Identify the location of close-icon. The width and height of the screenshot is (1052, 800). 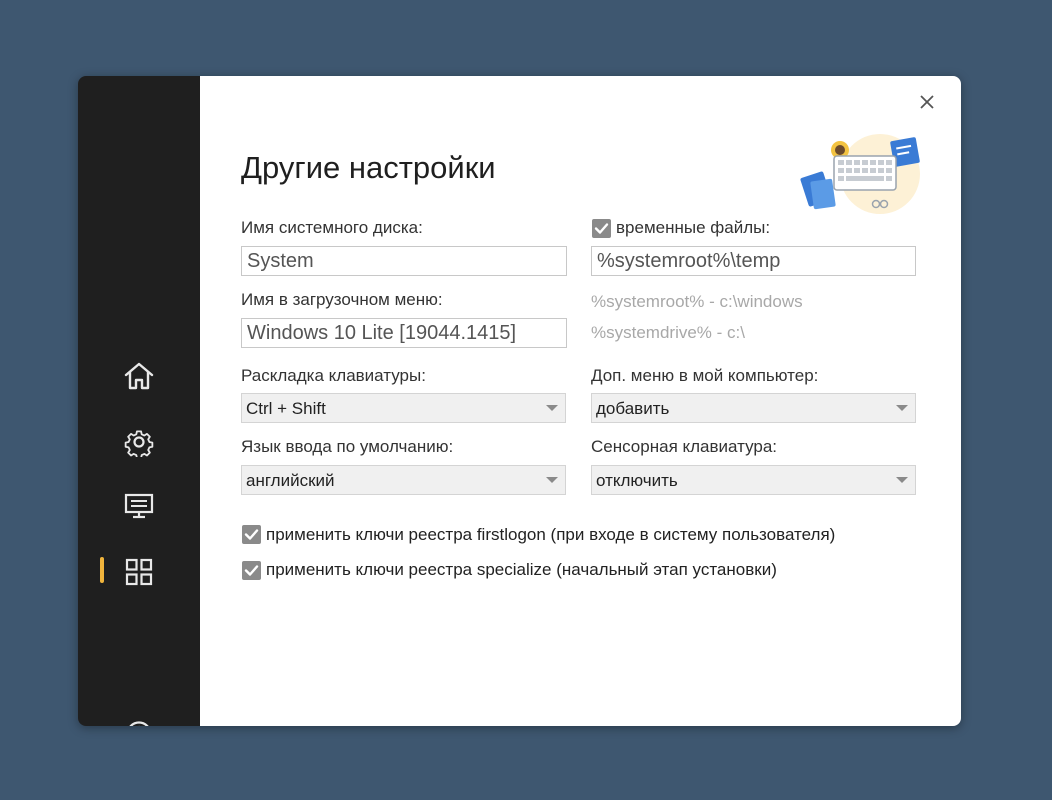
(927, 102).